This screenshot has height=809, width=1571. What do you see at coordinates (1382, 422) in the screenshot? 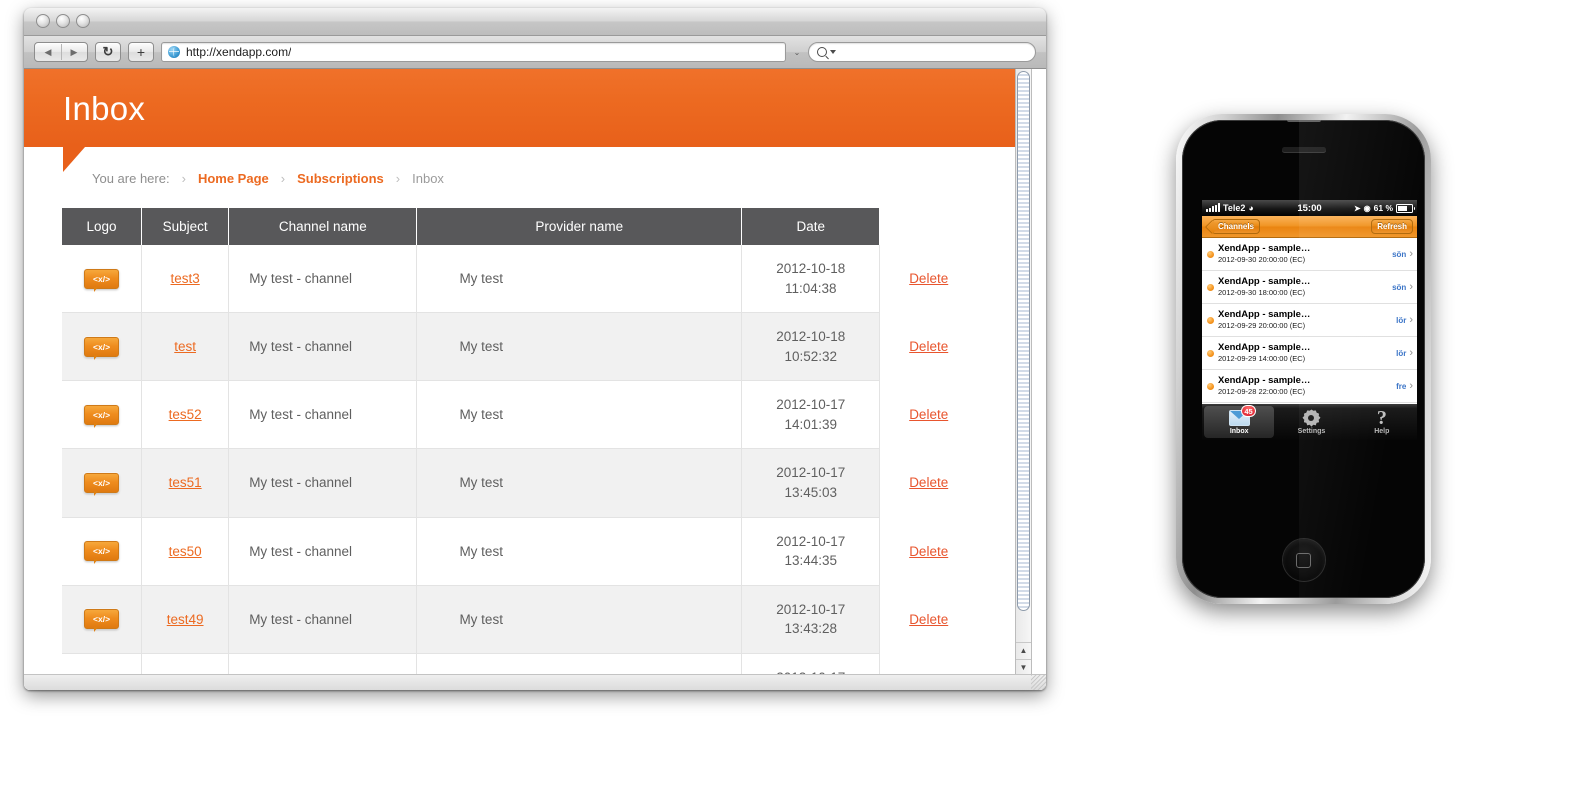
I see `tab-help: ? Help` at bounding box center [1382, 422].